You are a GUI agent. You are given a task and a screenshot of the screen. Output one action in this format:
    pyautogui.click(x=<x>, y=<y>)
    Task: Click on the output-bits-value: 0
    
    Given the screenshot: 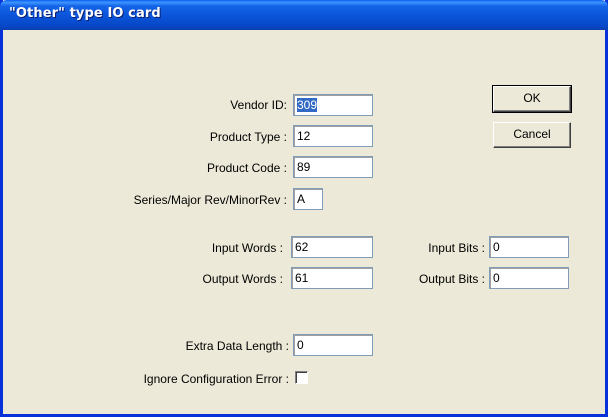 What is the action you would take?
    pyautogui.click(x=496, y=278)
    